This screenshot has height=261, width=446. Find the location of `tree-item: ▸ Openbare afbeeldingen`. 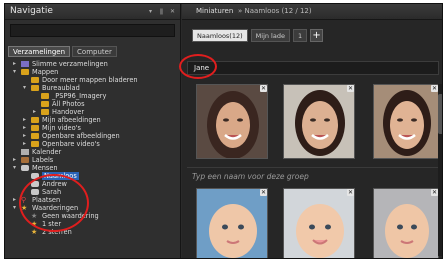

tree-item: ▸ Openbare afbeeldingen is located at coordinates (93, 136).